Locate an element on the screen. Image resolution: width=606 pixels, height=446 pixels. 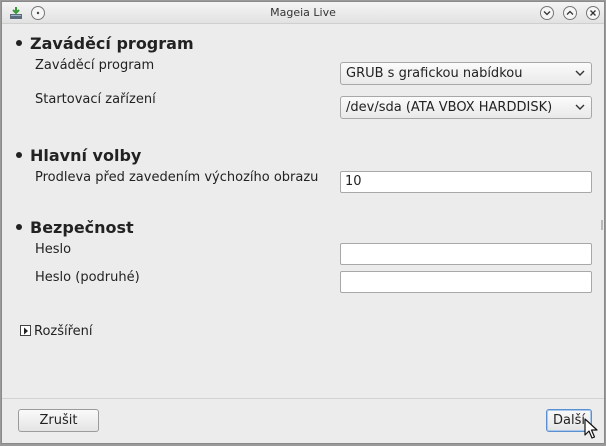
boot-device-combo: /dev/sda (ATA VBOX HARDDISK) is located at coordinates (466, 107).